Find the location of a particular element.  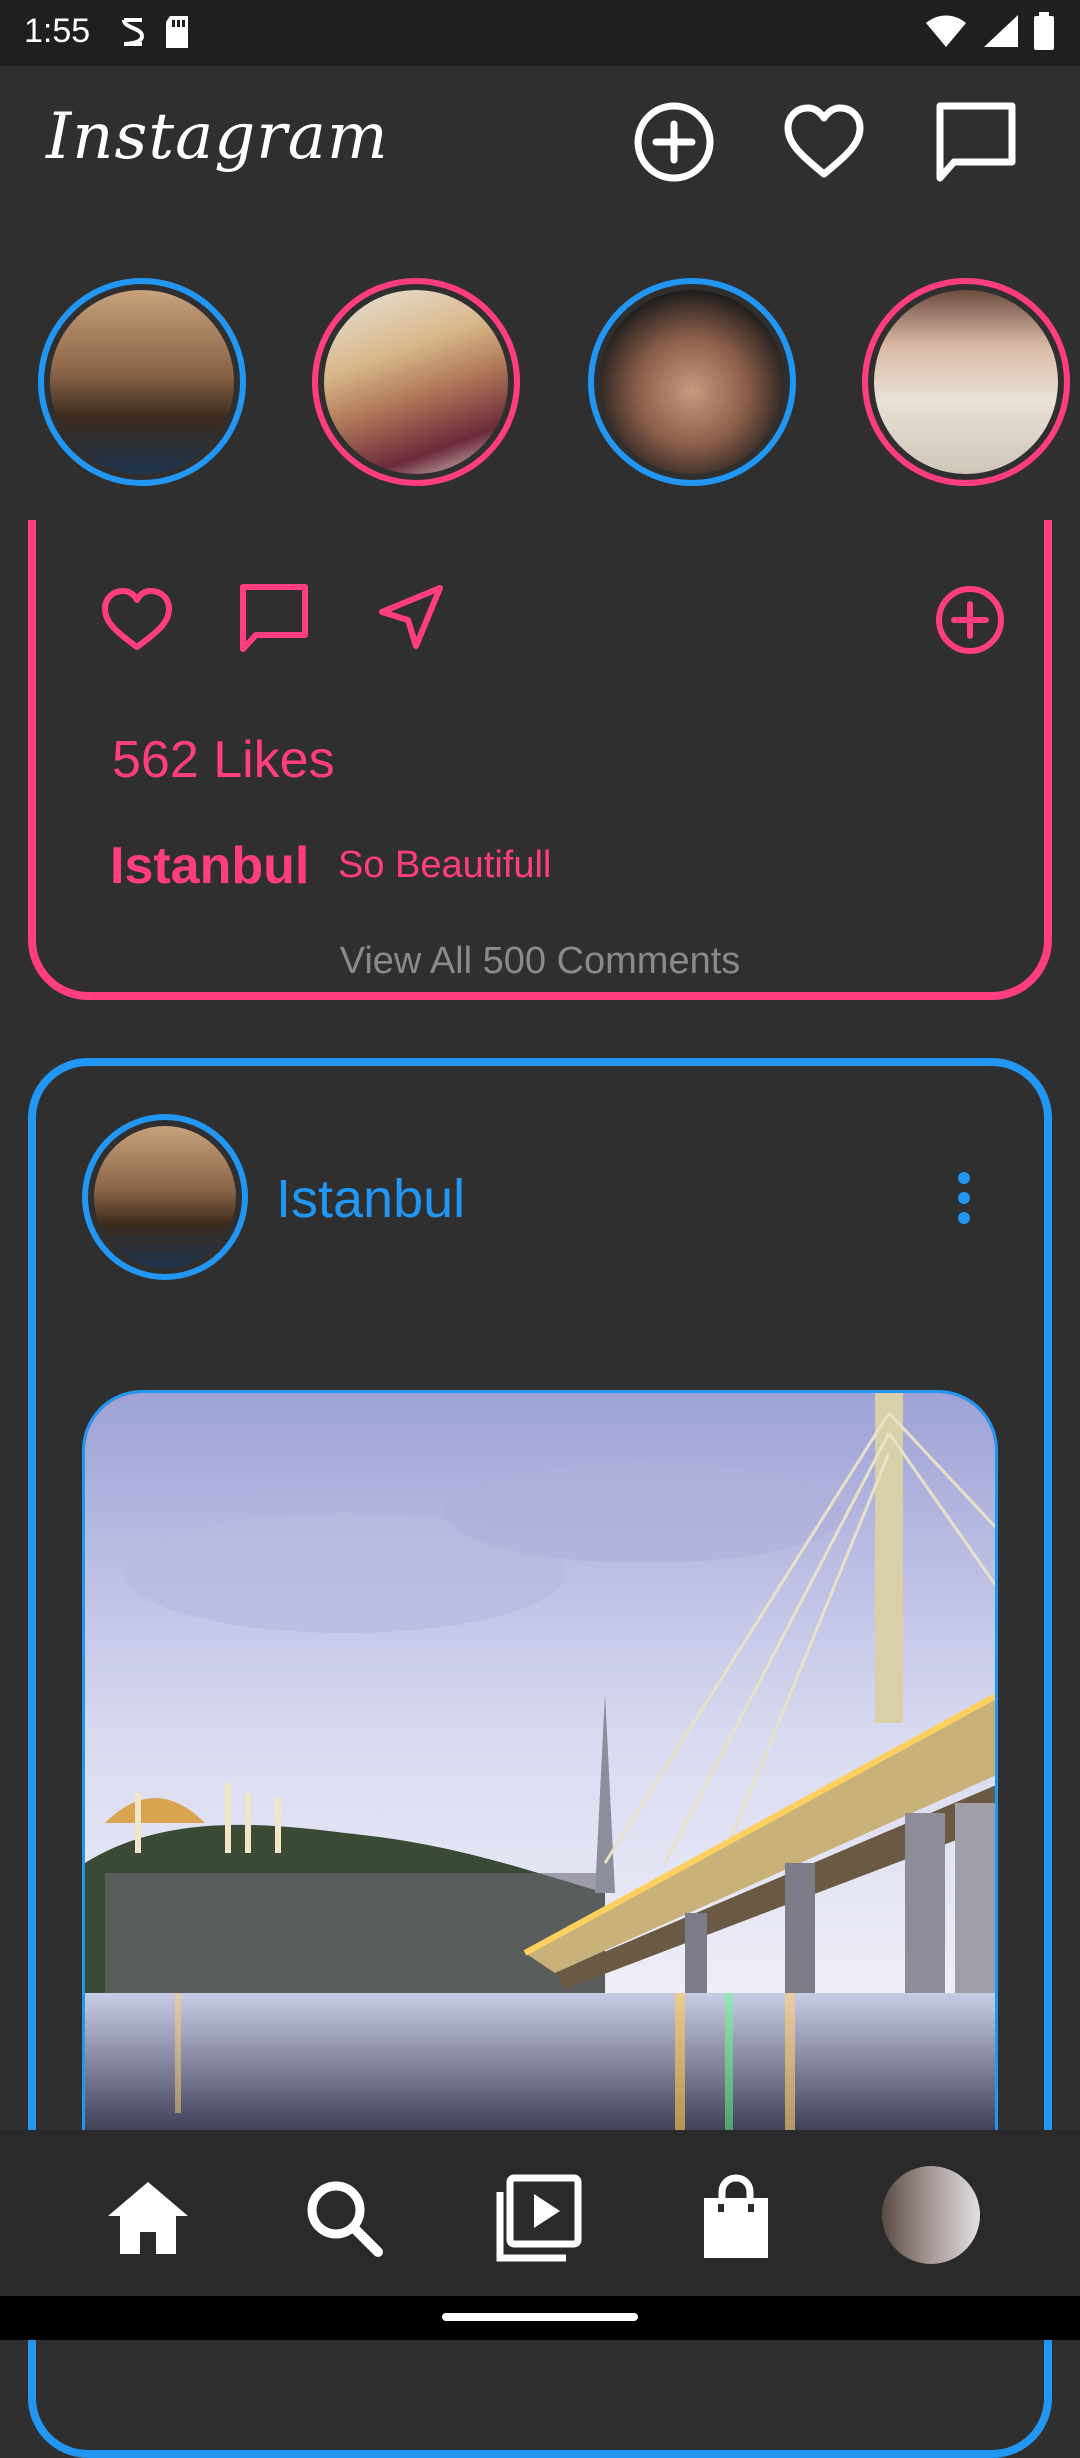

message-icon is located at coordinates (976, 142).